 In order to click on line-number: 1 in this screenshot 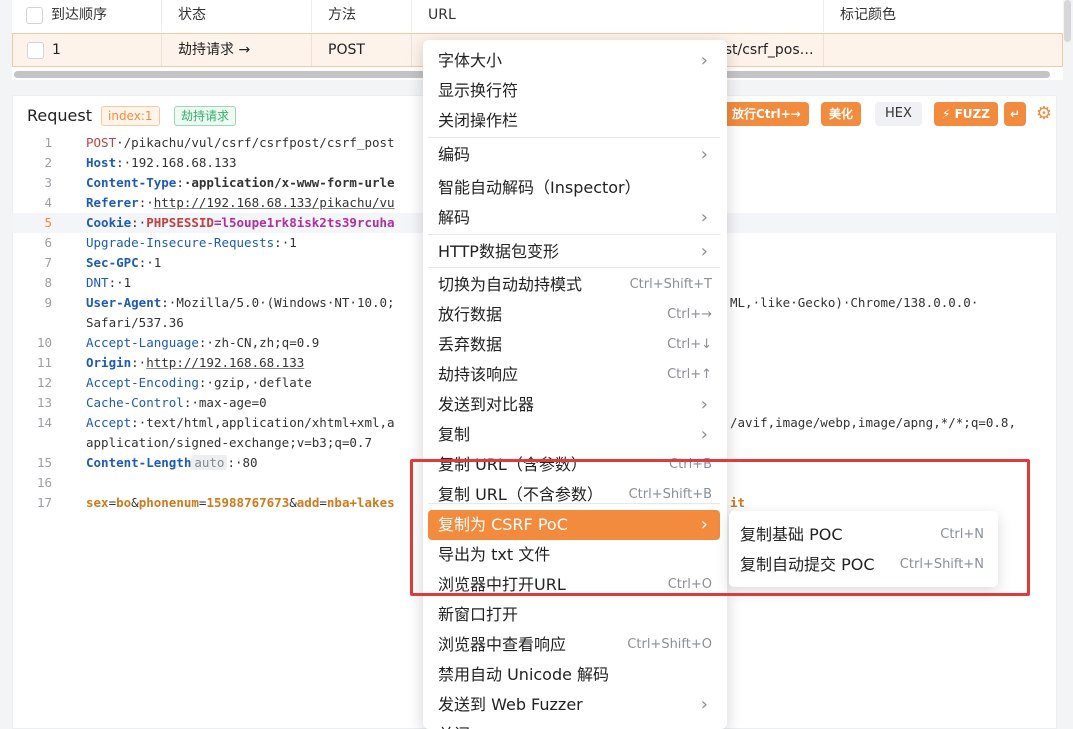, I will do `click(48, 142)`.